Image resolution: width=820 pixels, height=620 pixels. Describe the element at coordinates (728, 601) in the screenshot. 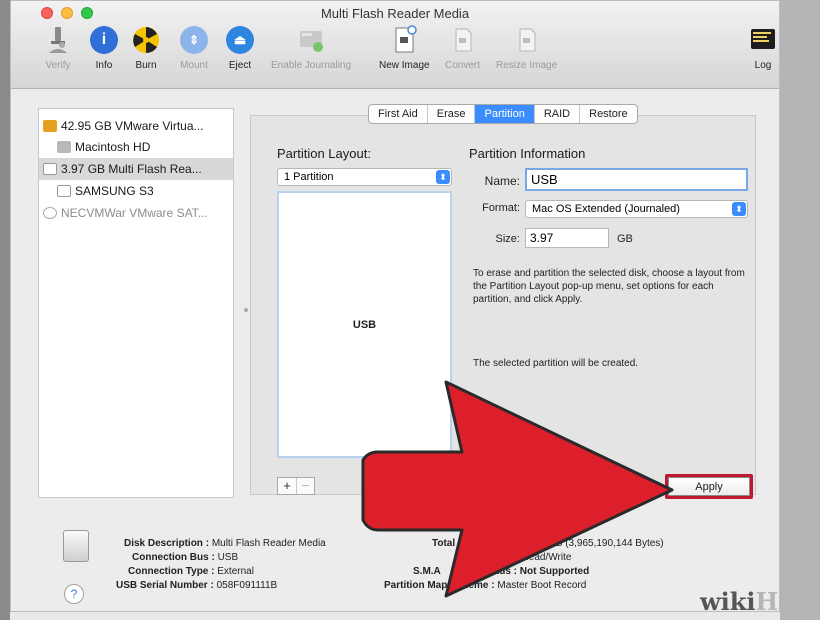

I see `watermark-wiki: wiki` at that location.